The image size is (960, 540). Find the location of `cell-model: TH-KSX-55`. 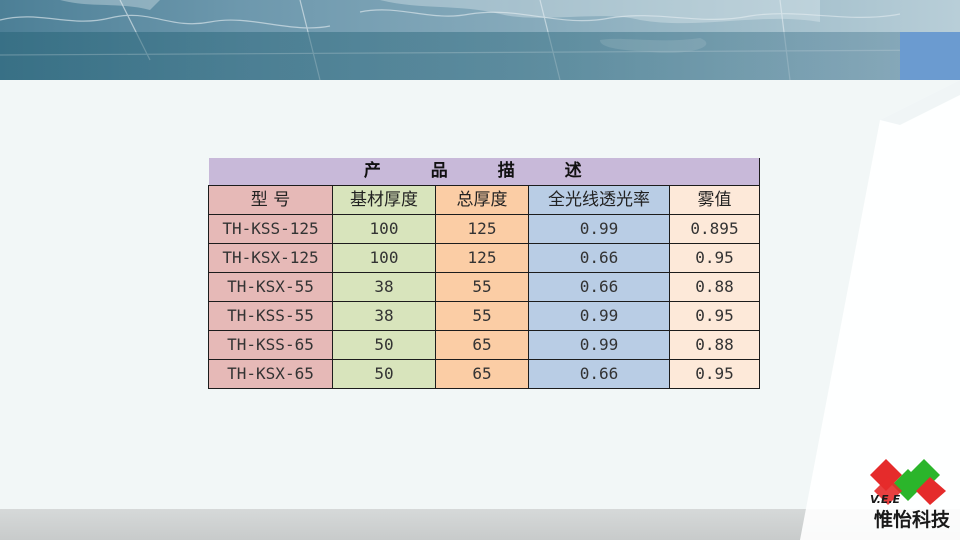

cell-model: TH-KSX-55 is located at coordinates (270, 287).